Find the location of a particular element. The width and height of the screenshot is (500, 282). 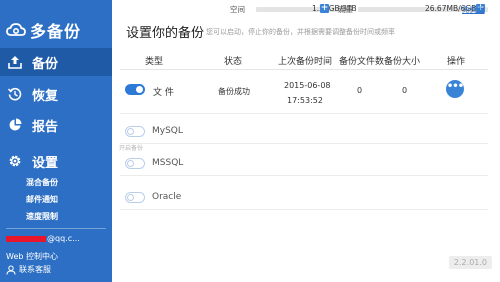

sidebar-item-restore: 恢复 is located at coordinates (56, 94).